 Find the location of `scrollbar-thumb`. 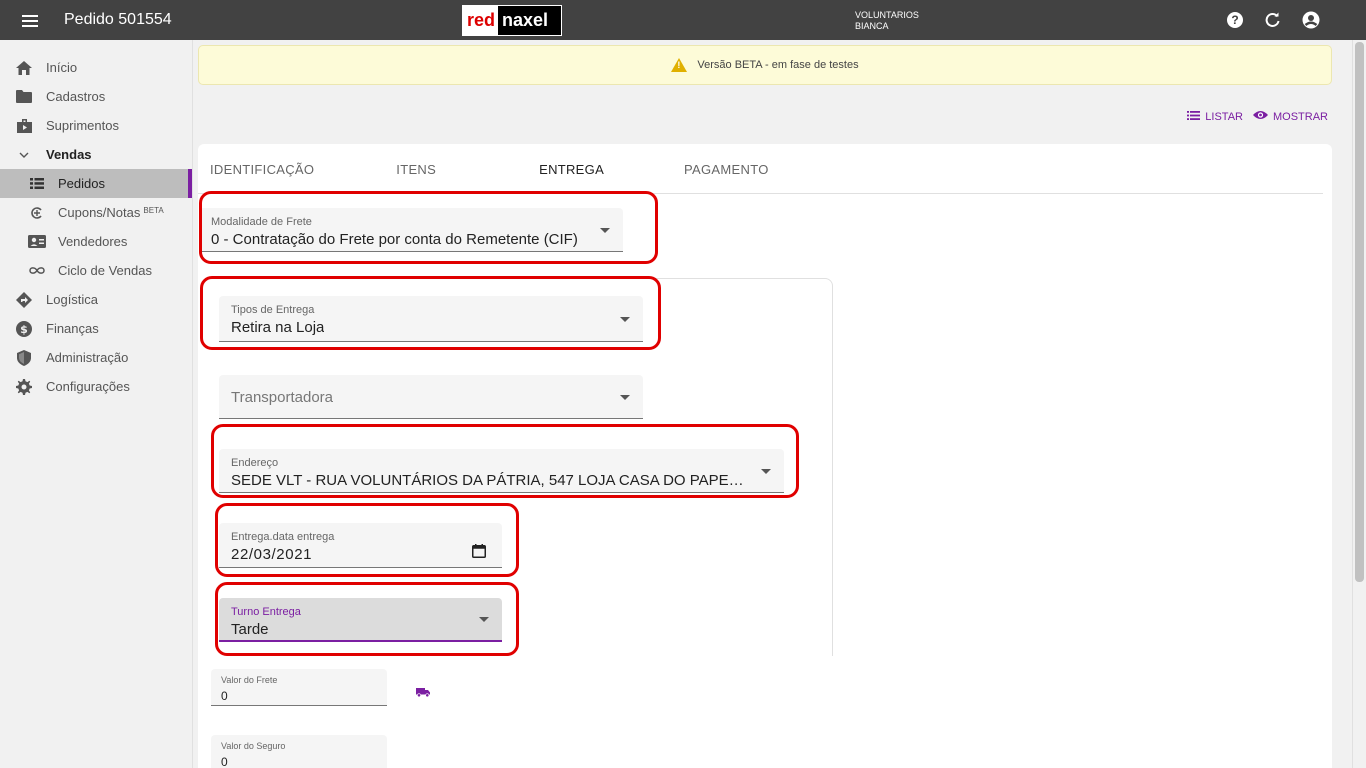

scrollbar-thumb is located at coordinates (1359, 312).